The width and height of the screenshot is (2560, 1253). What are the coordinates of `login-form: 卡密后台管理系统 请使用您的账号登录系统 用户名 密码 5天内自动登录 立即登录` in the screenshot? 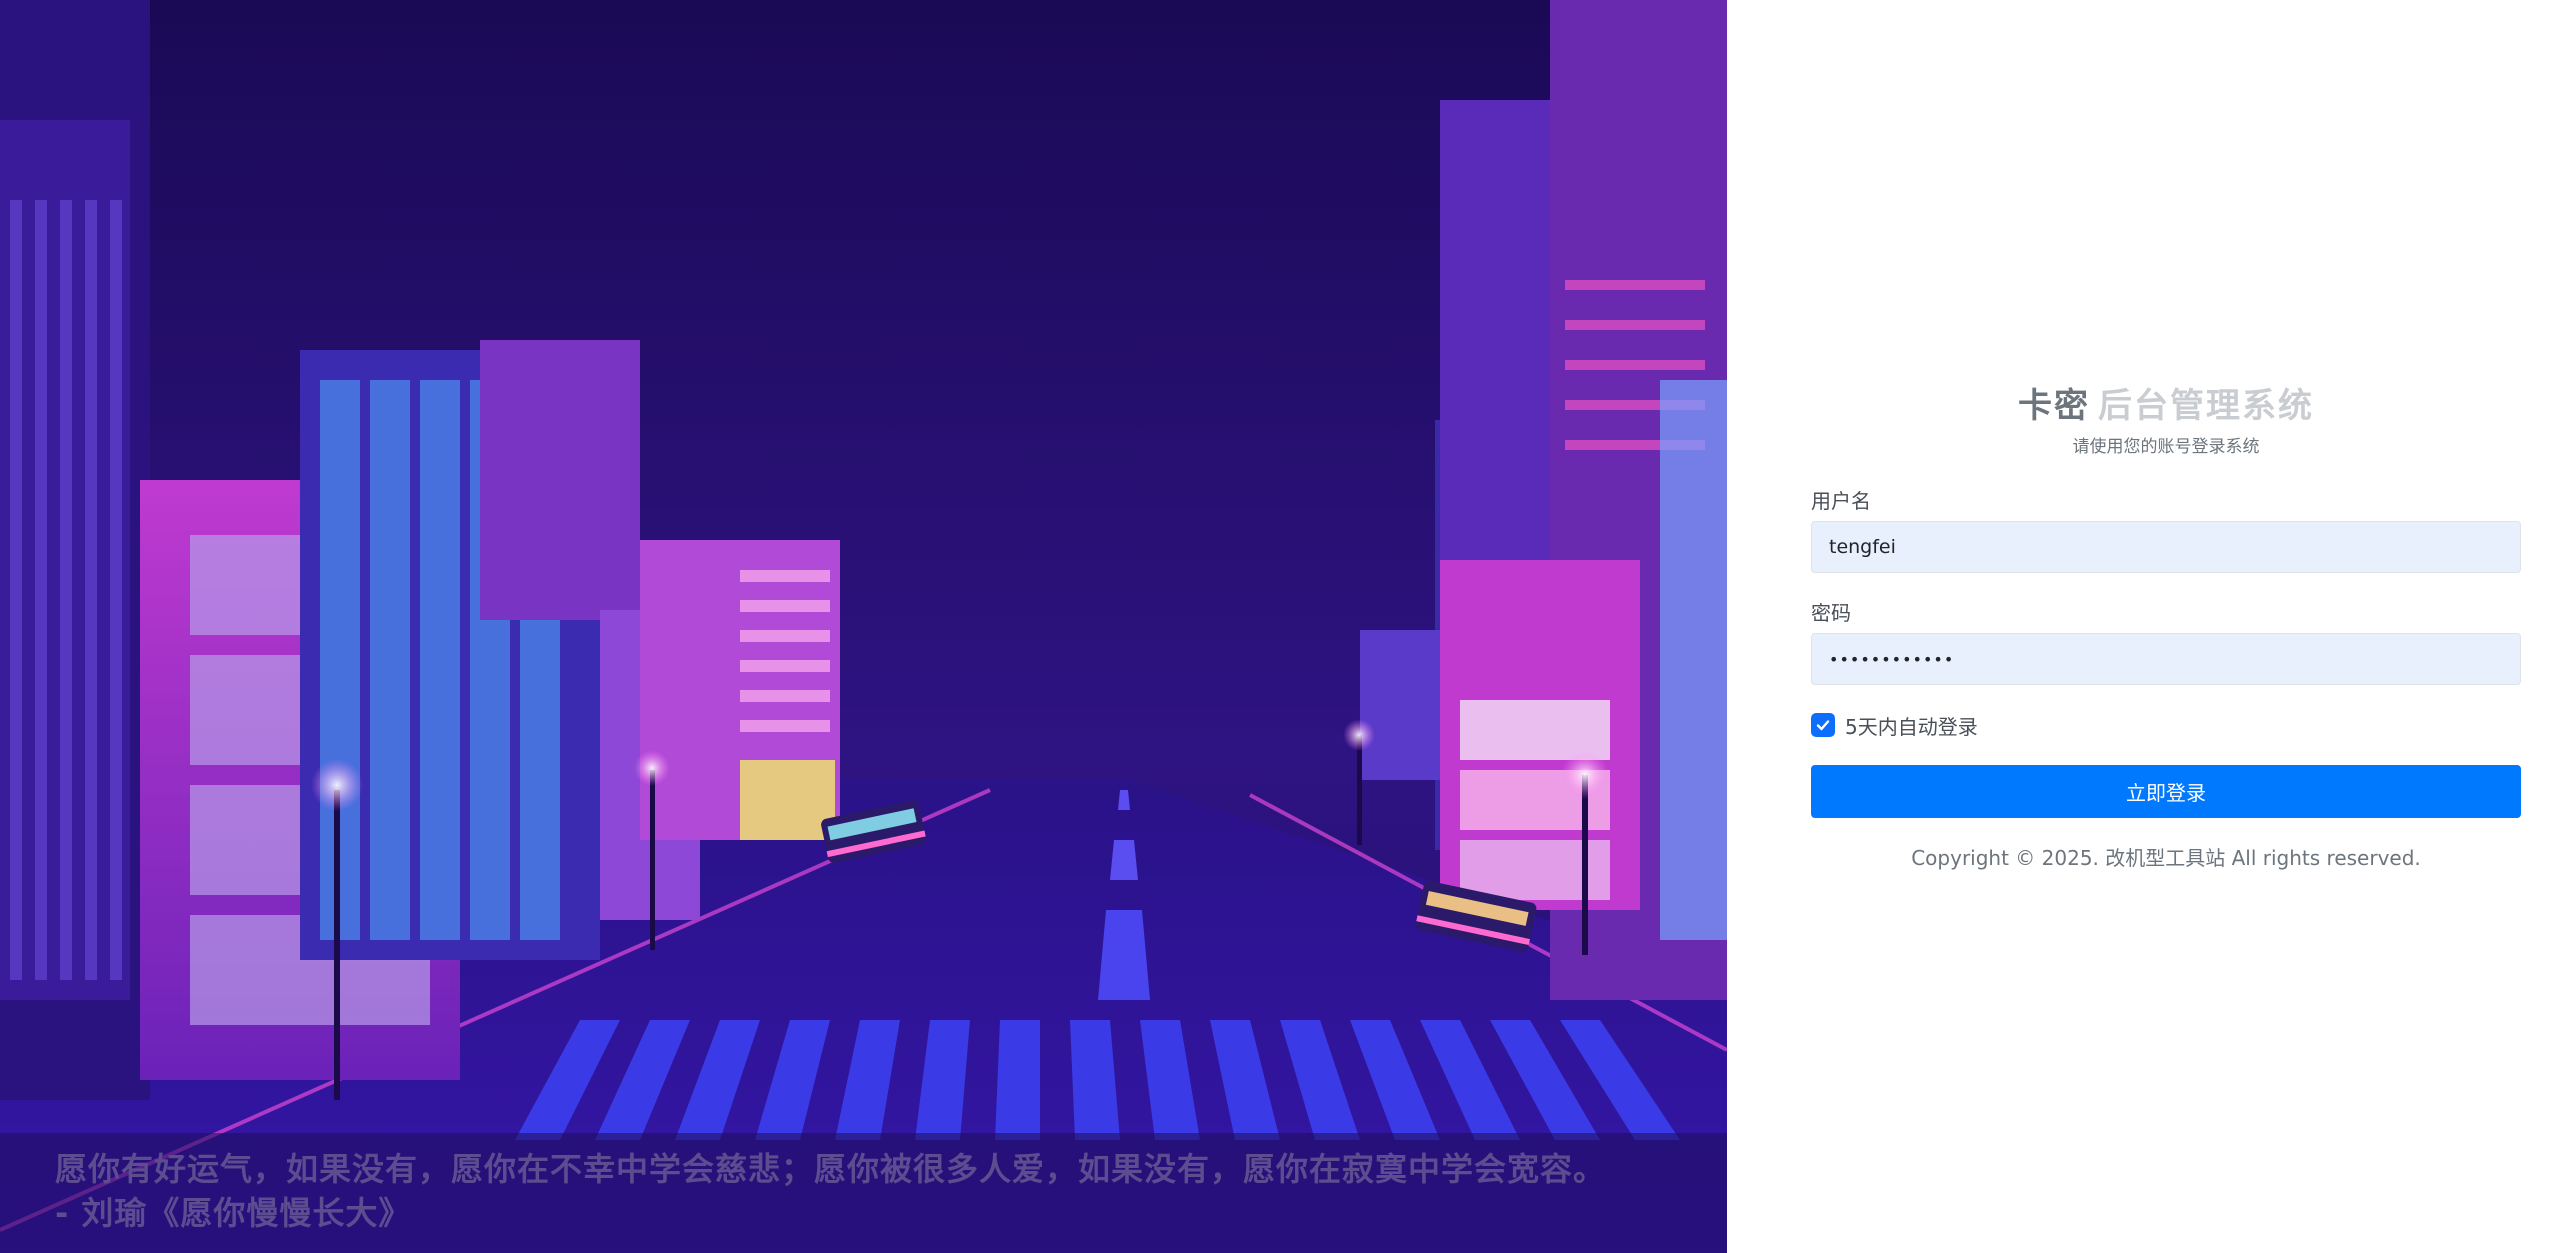 It's located at (2166, 627).